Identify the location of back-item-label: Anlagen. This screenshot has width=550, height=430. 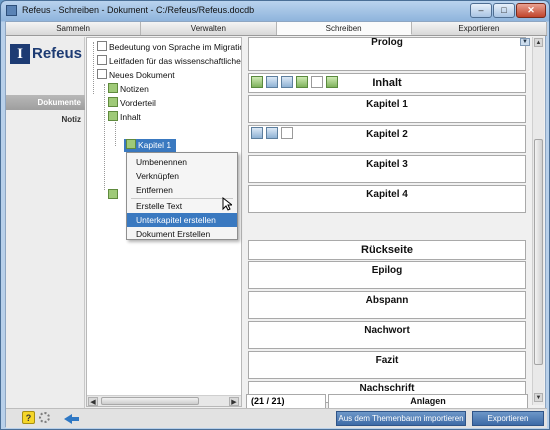
(428, 401).